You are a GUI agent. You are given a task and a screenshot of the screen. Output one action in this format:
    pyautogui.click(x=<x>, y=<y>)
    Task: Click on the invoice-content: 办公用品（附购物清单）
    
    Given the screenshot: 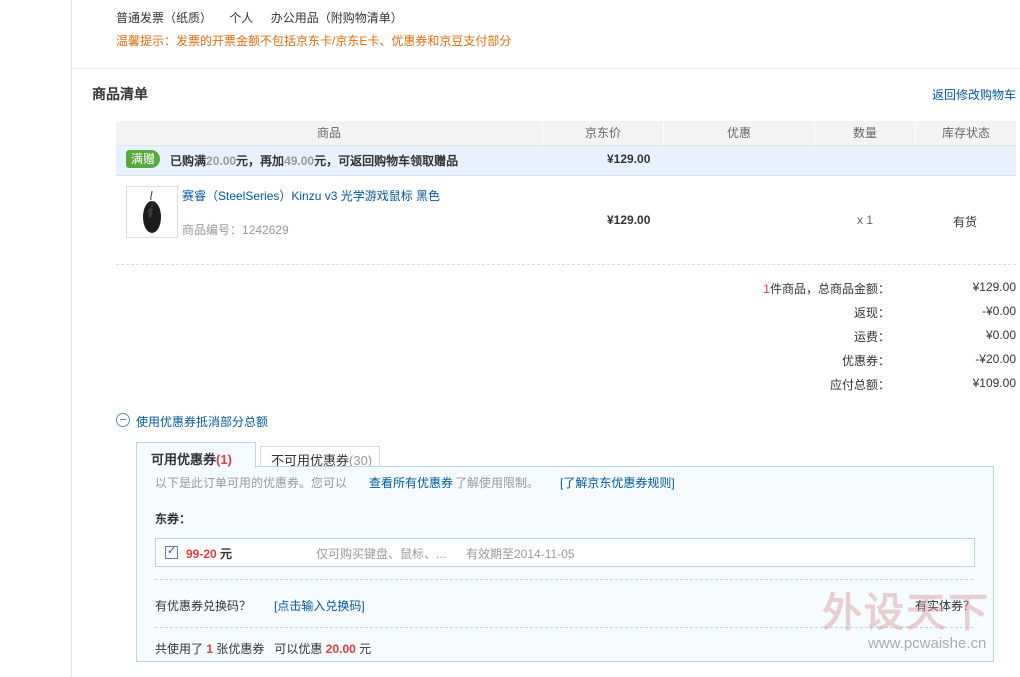 What is the action you would take?
    pyautogui.click(x=336, y=18)
    